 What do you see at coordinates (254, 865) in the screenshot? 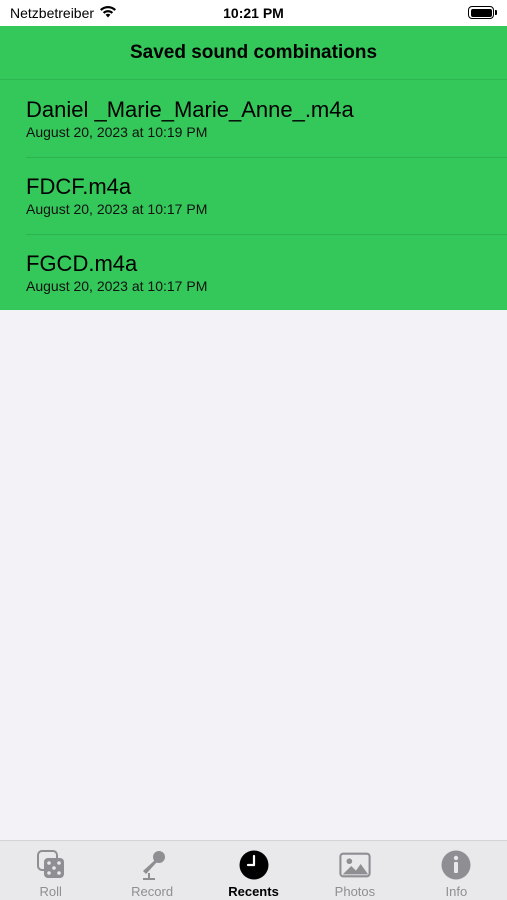
I see `clock-icon` at bounding box center [254, 865].